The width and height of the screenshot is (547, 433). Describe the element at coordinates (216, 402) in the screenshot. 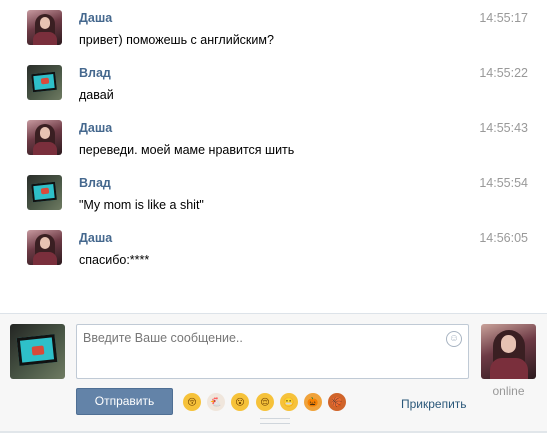

I see `chicken-icon: 🐔` at that location.